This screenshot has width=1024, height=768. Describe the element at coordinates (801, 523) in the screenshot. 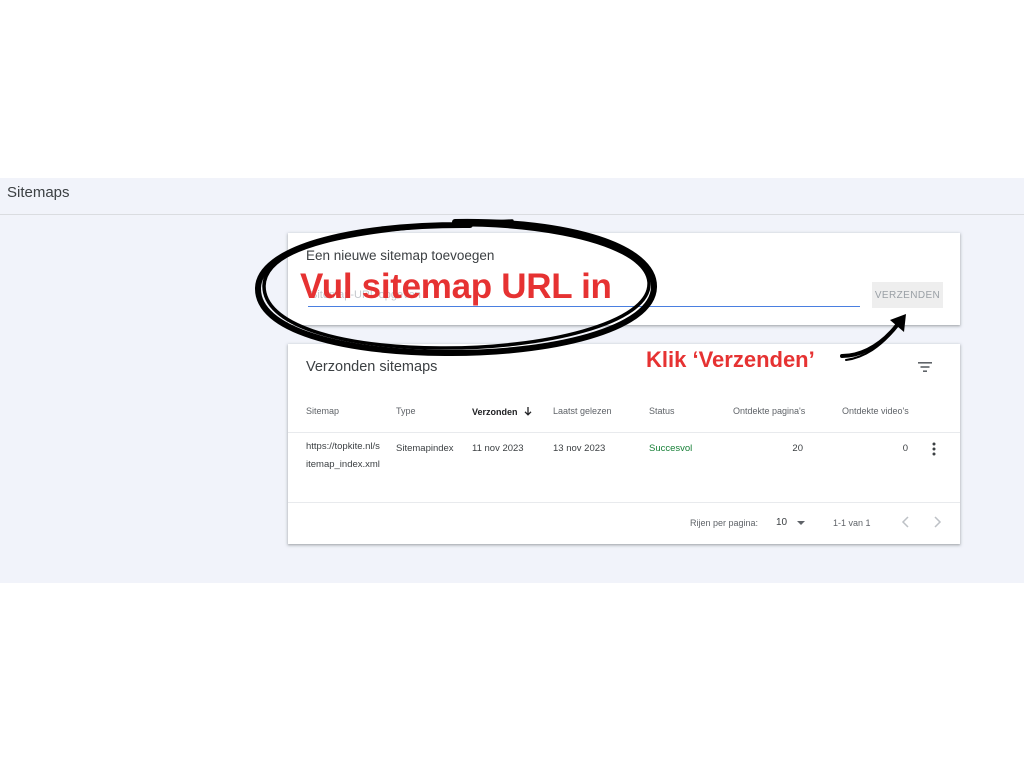

I see `chevron-down-icon` at that location.